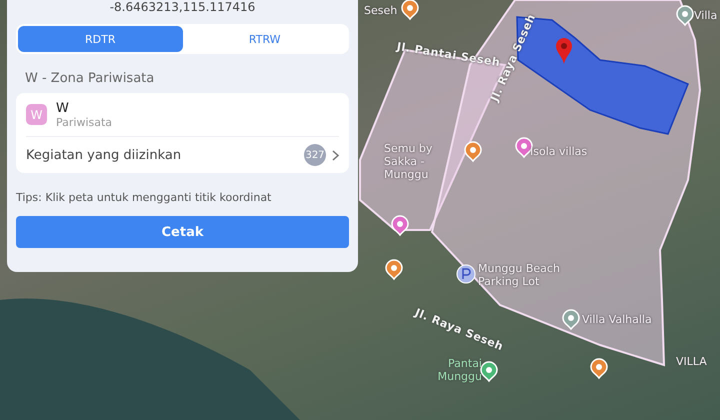  What do you see at coordinates (144, 197) in the screenshot?
I see `tips-text: Tips: Klik peta untuk mengganti titik koordinat` at bounding box center [144, 197].